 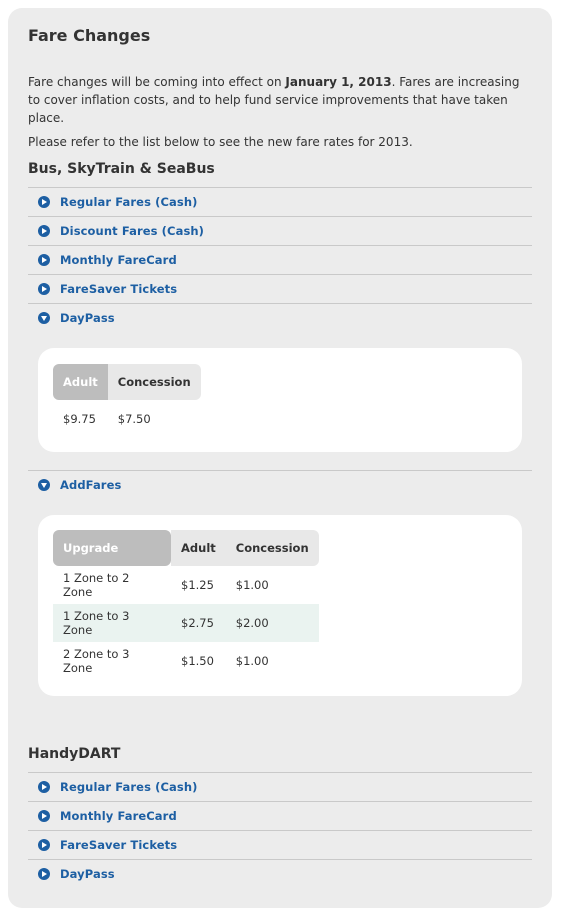 What do you see at coordinates (112, 623) in the screenshot?
I see `table-cell: 1 Zone to 3 Zone` at bounding box center [112, 623].